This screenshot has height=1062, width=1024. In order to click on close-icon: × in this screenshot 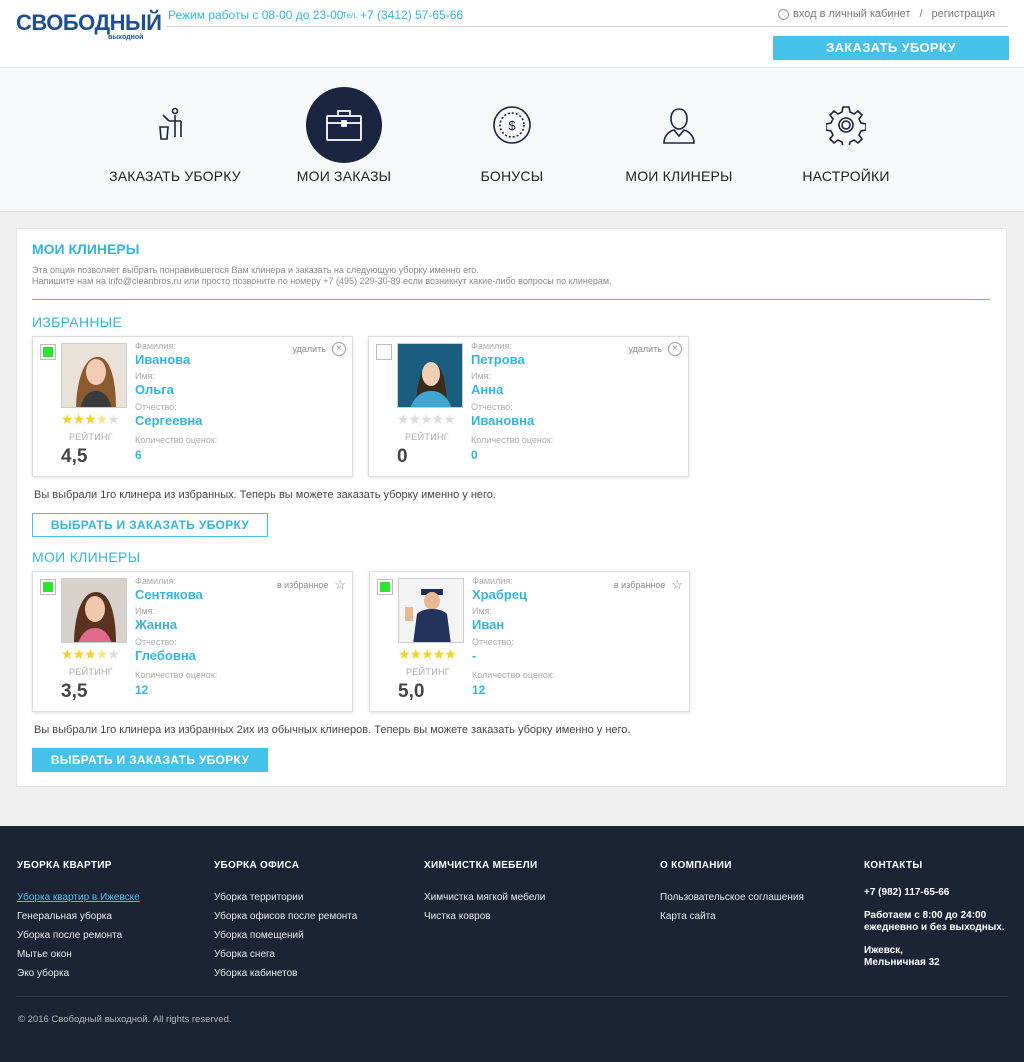, I will do `click(339, 349)`.